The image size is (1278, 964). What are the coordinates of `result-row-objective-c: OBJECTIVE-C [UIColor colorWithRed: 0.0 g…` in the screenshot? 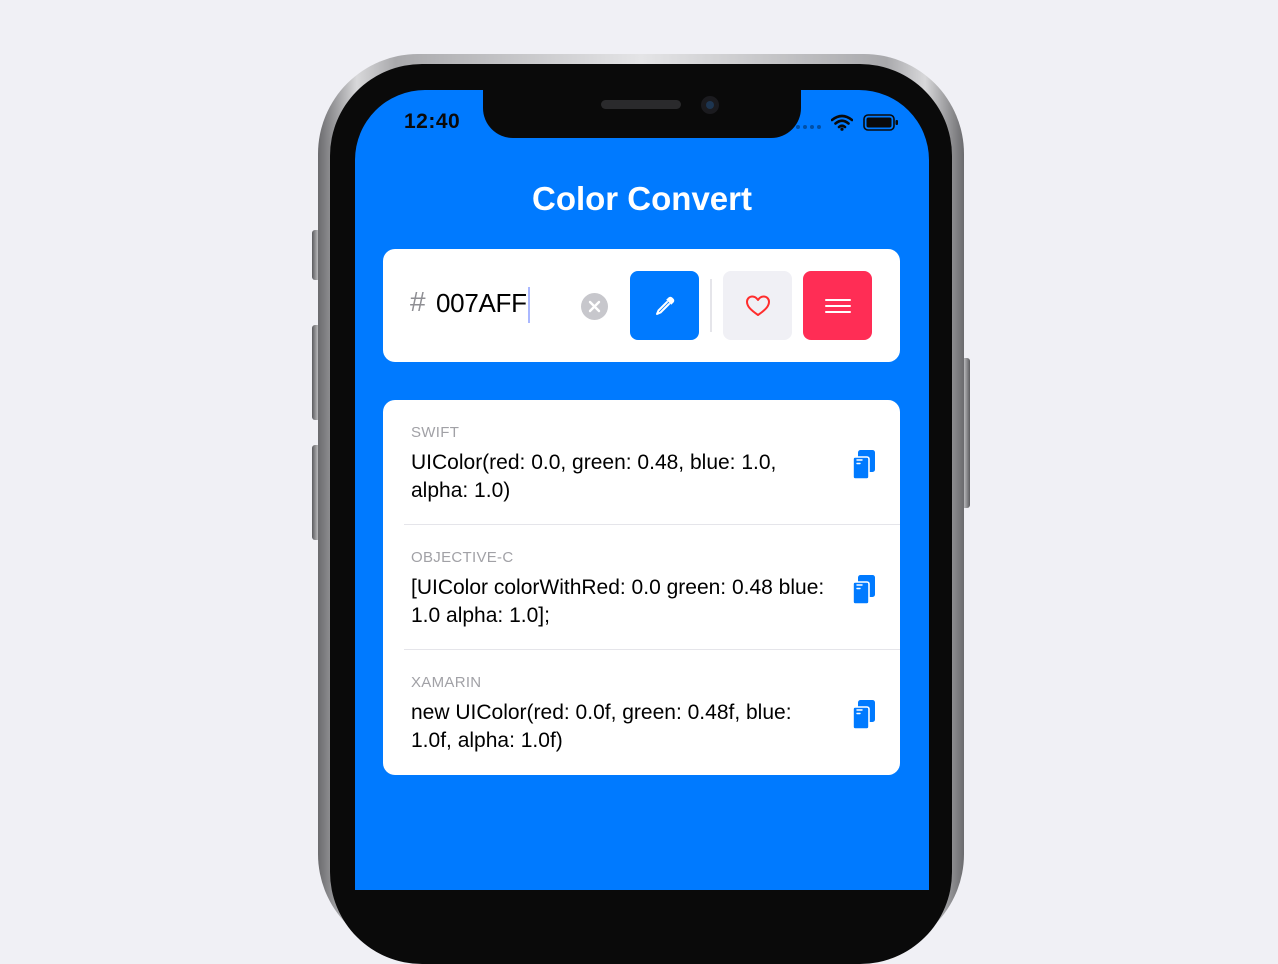 It's located at (641, 587).